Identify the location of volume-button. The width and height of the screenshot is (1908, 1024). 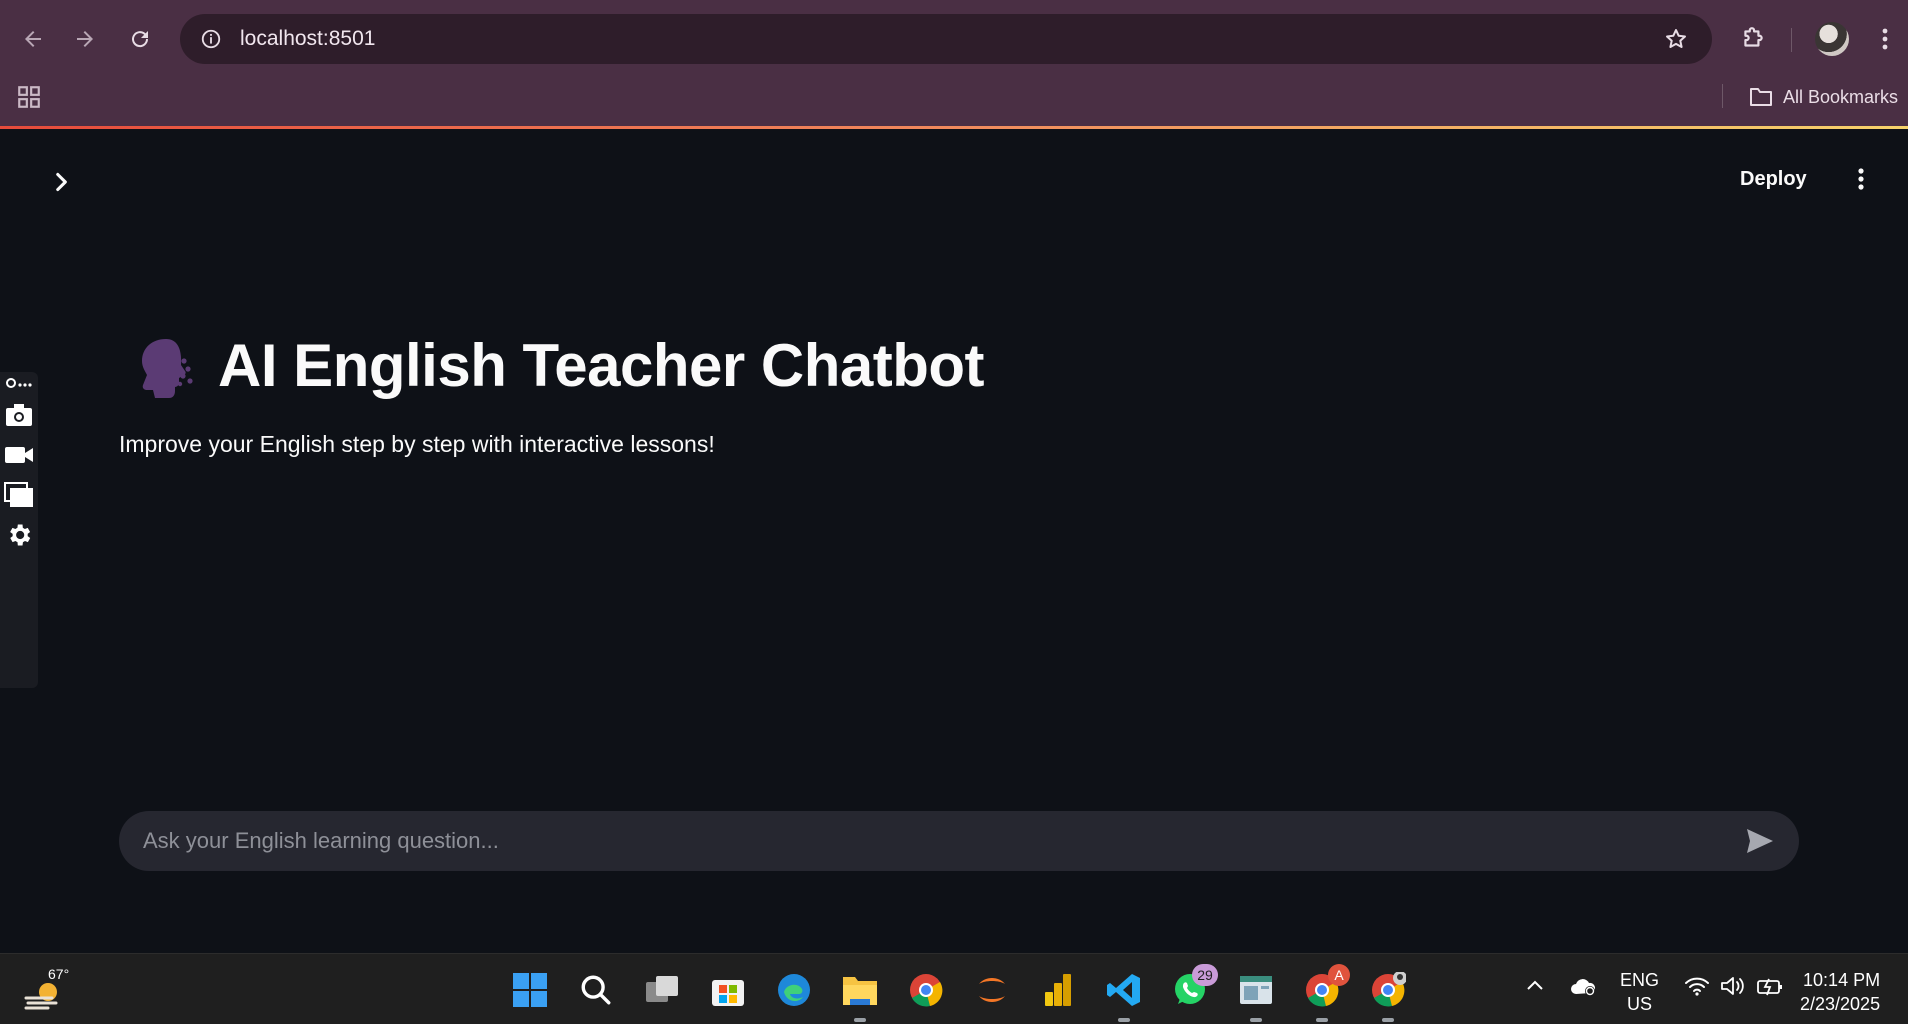
(1733, 988).